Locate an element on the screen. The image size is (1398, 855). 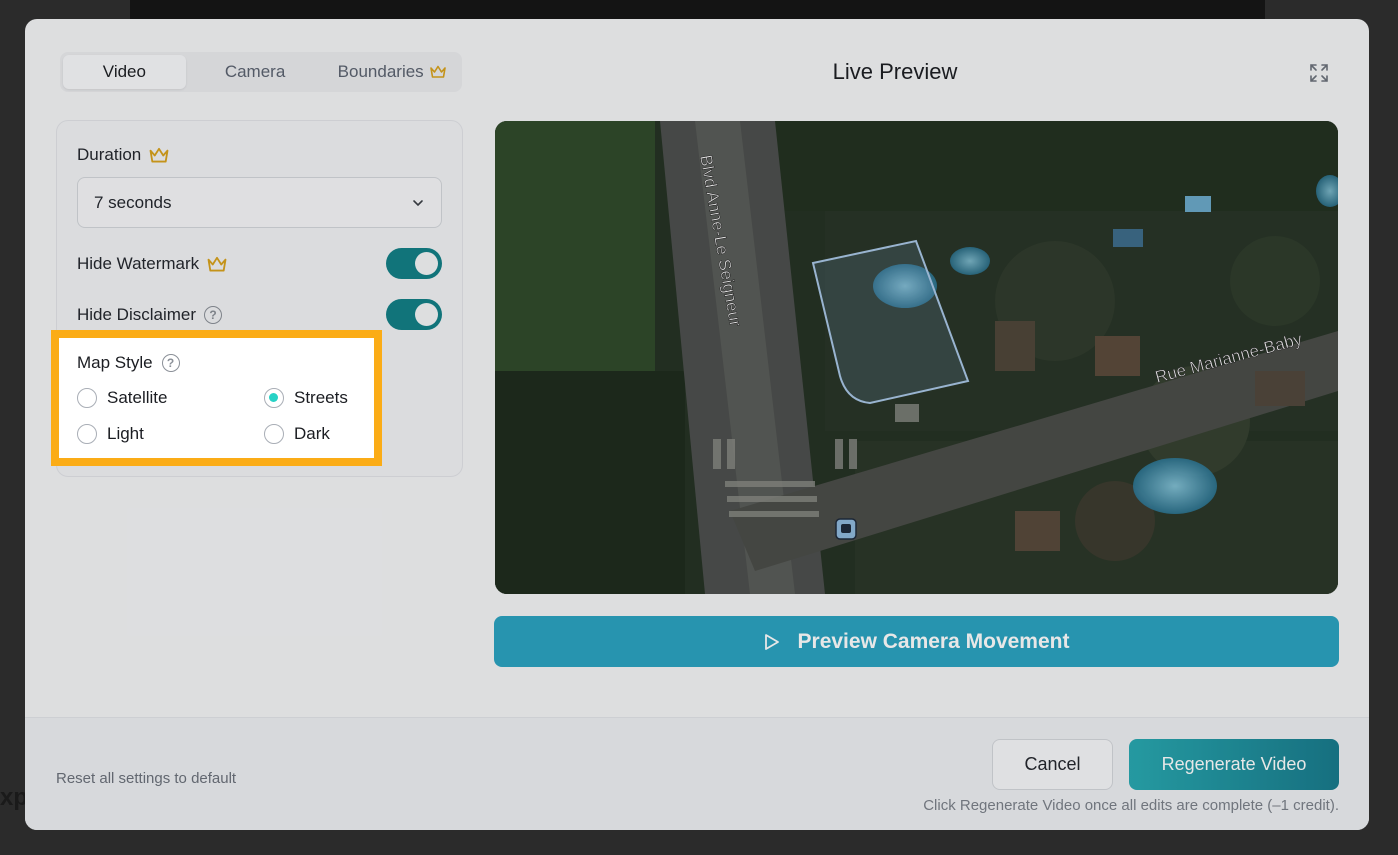
hide-watermark-label: Hide Watermark is located at coordinates (152, 264).